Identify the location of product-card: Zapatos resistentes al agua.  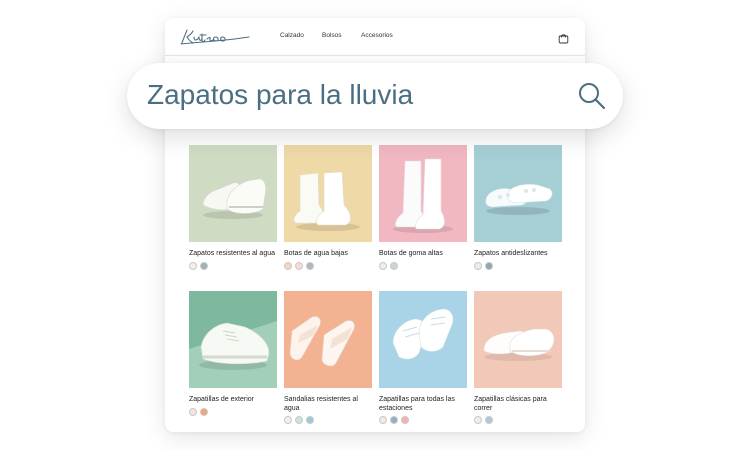
(233, 207).